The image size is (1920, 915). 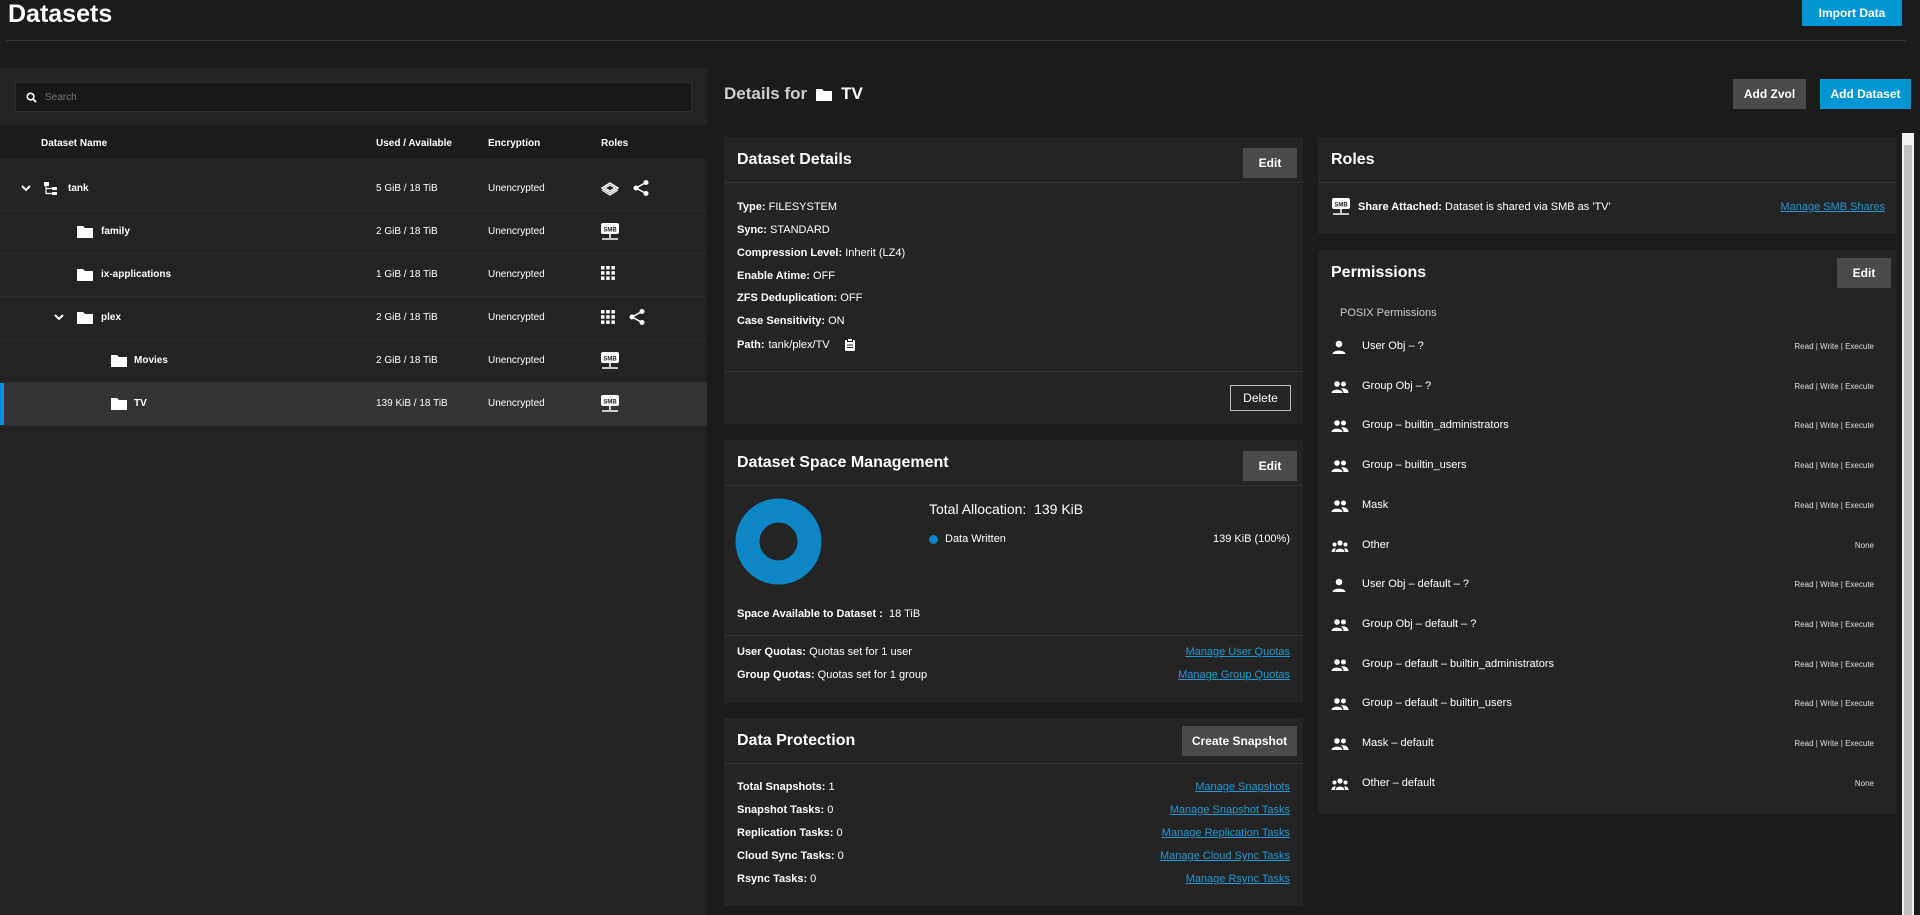 I want to click on create-snapshot-button: Create Snapshot, so click(x=1239, y=741).